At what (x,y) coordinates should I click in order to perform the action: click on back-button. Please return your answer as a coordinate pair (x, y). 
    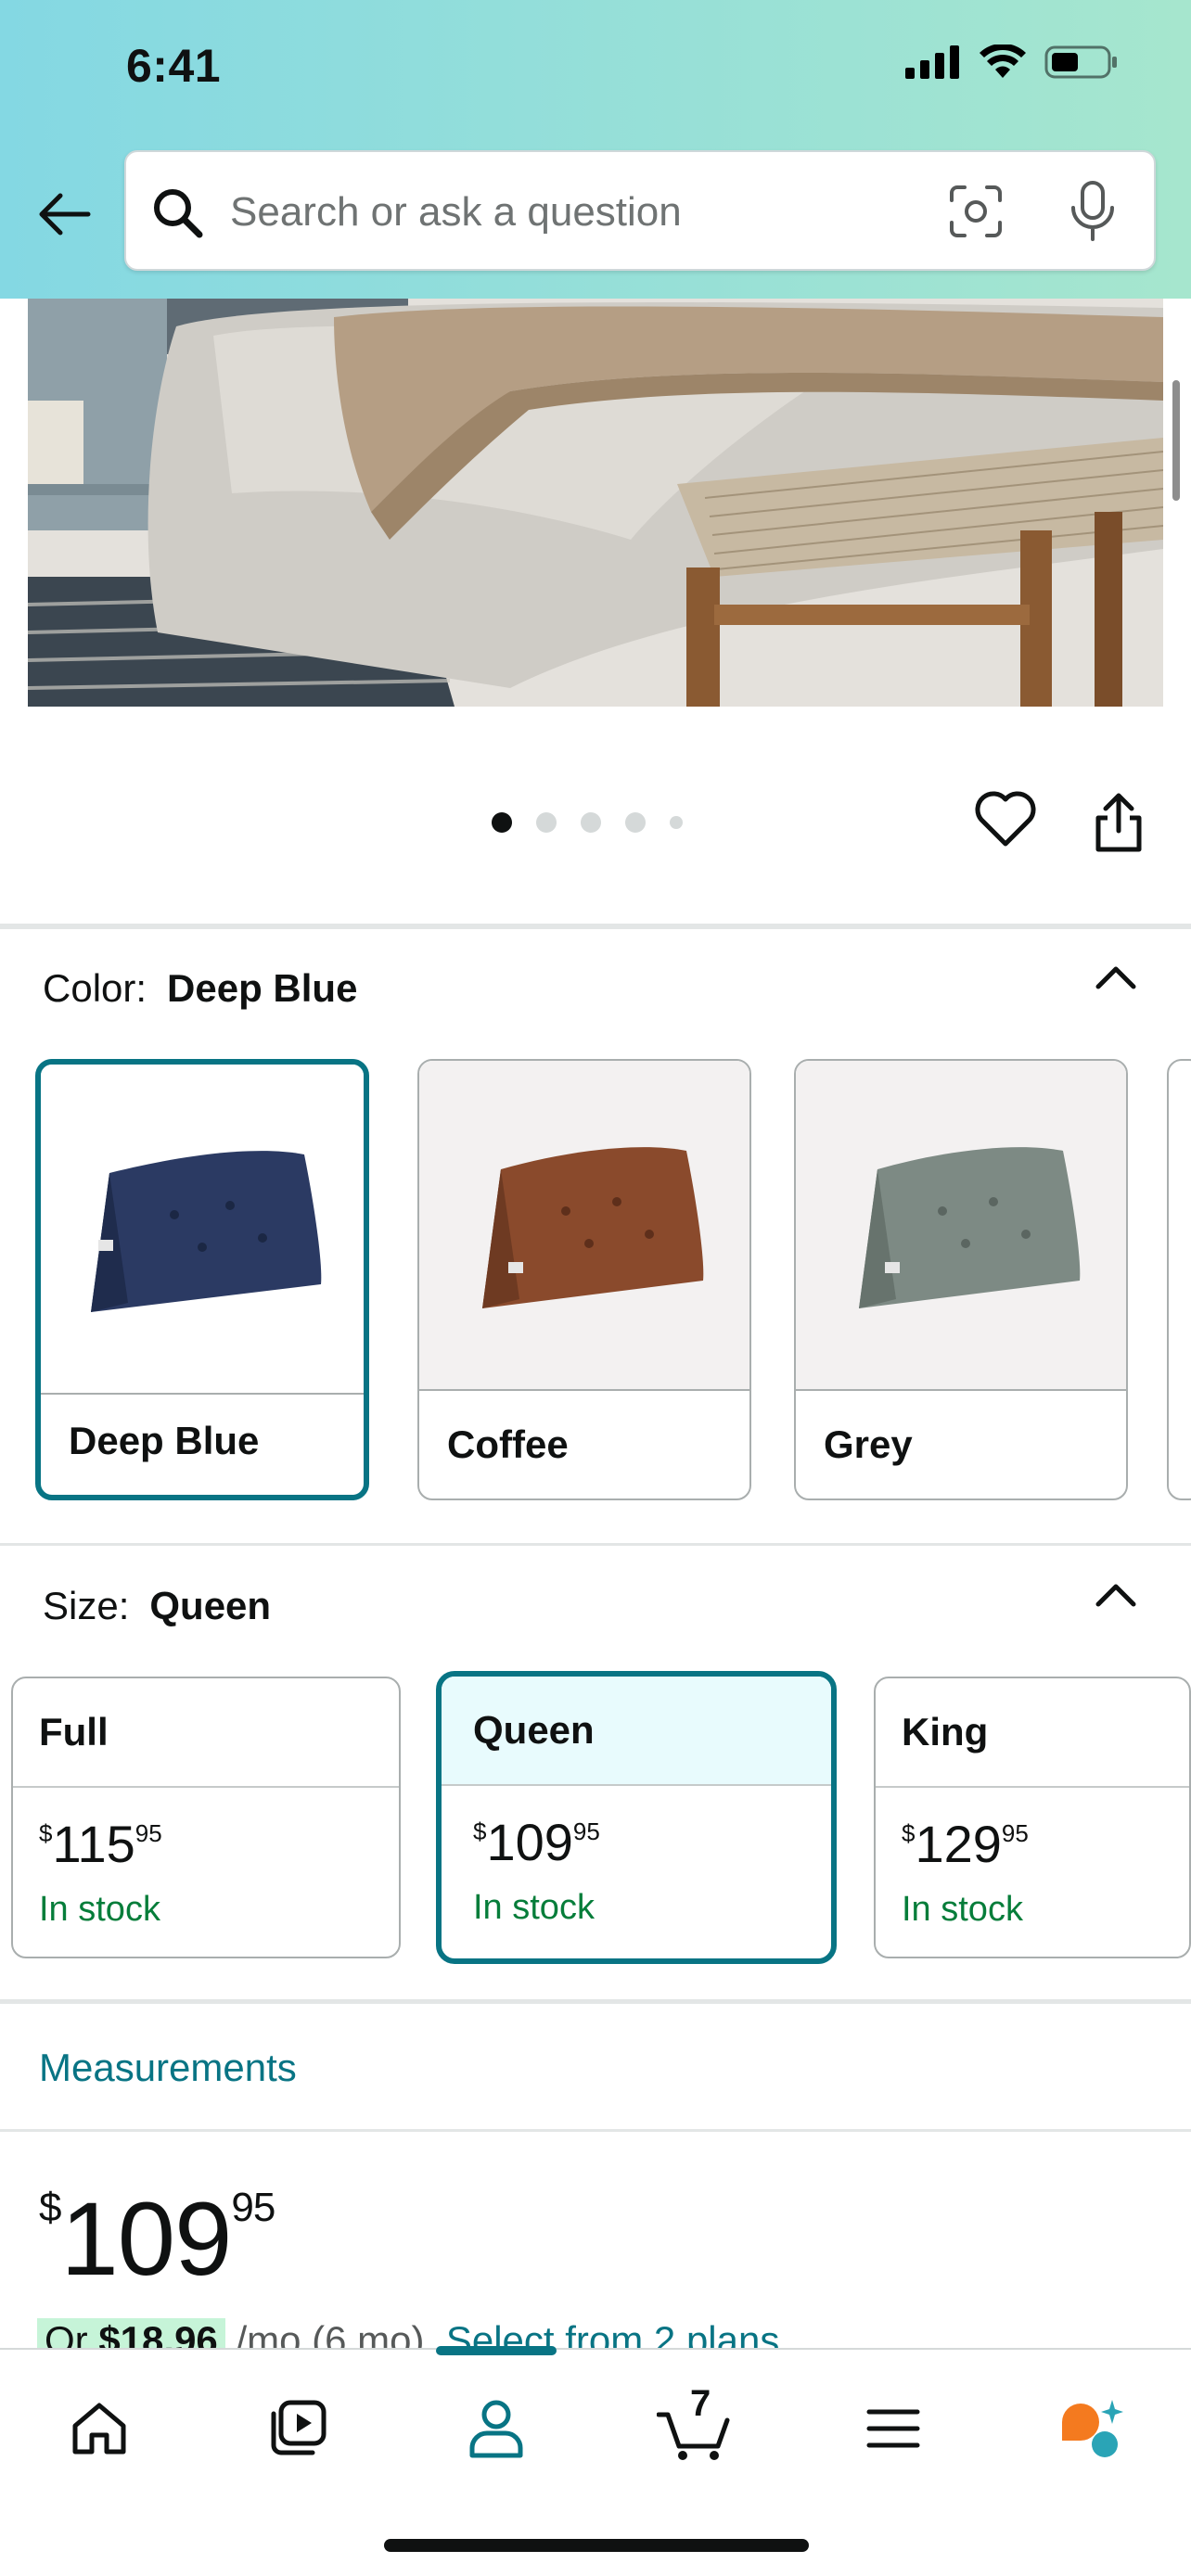
    Looking at the image, I should click on (64, 214).